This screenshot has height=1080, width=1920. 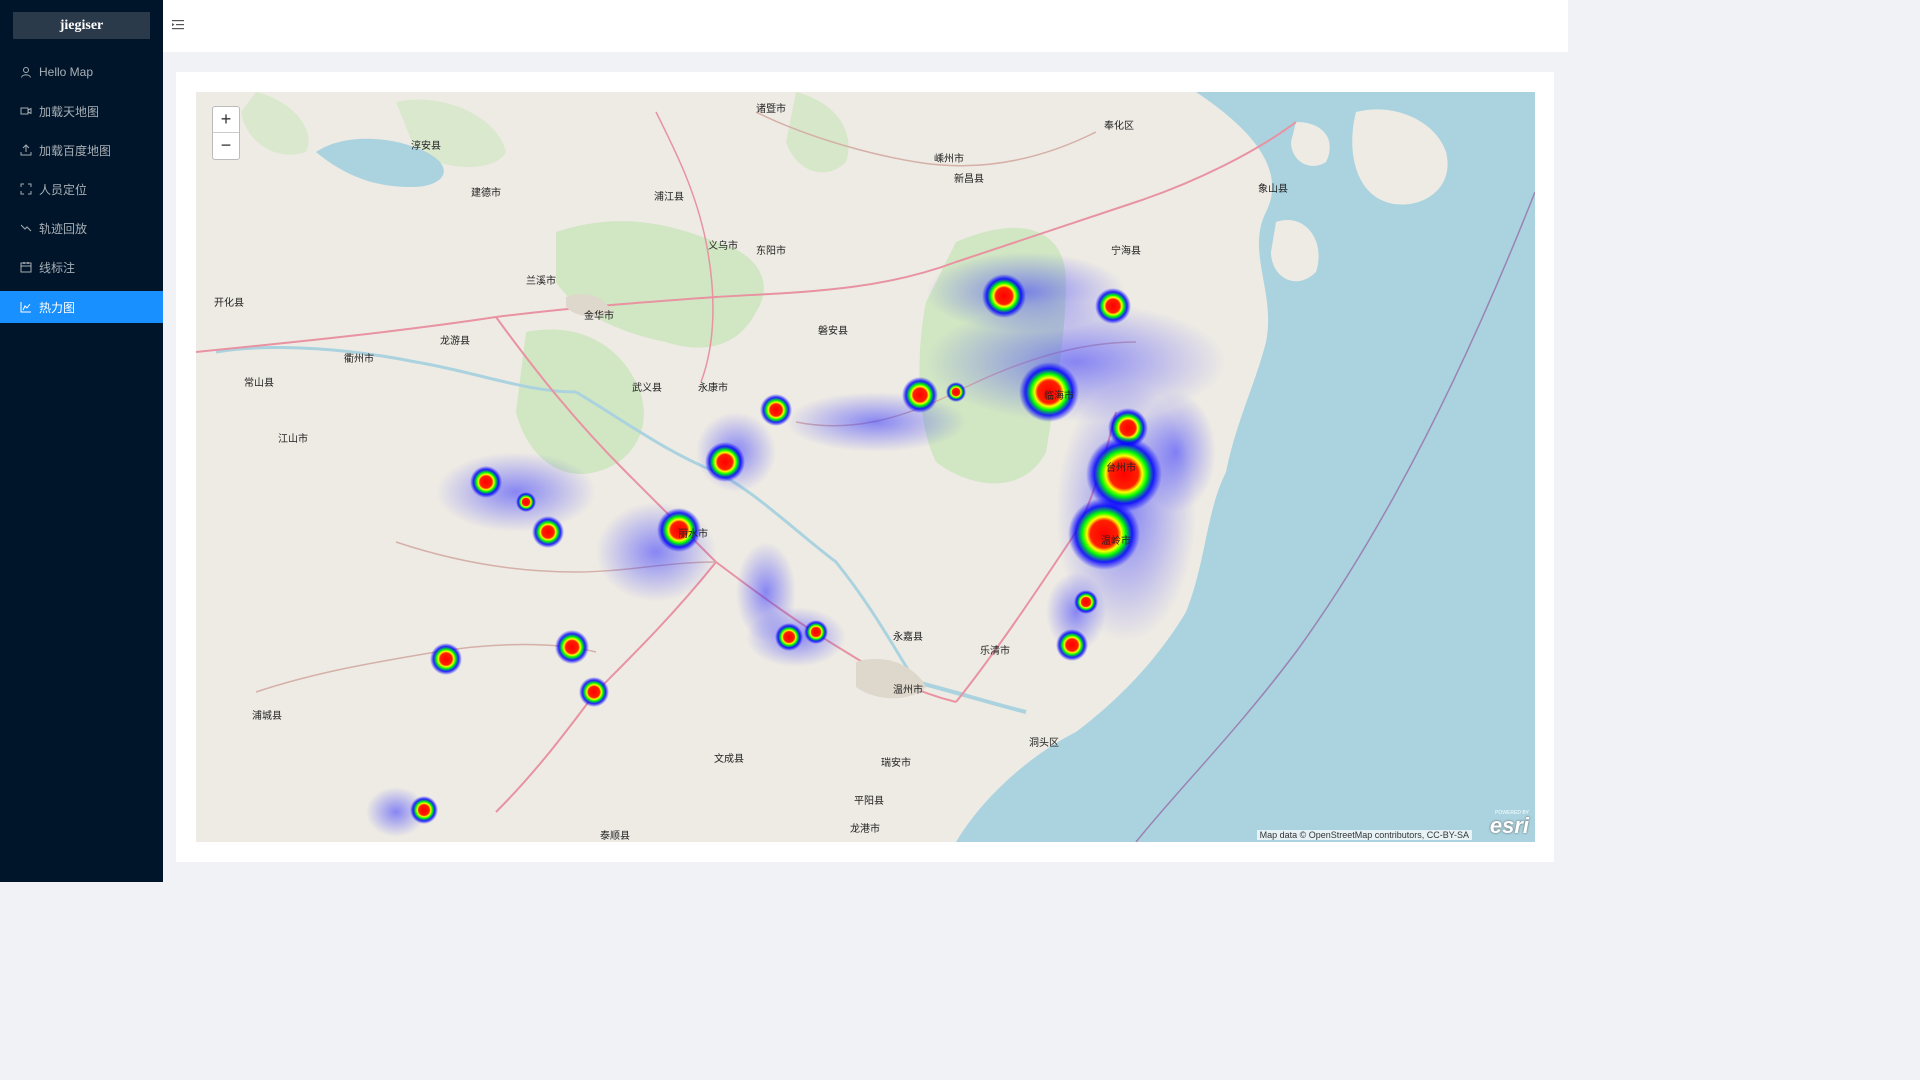 What do you see at coordinates (267, 716) in the screenshot?
I see `place-label: 浦城县` at bounding box center [267, 716].